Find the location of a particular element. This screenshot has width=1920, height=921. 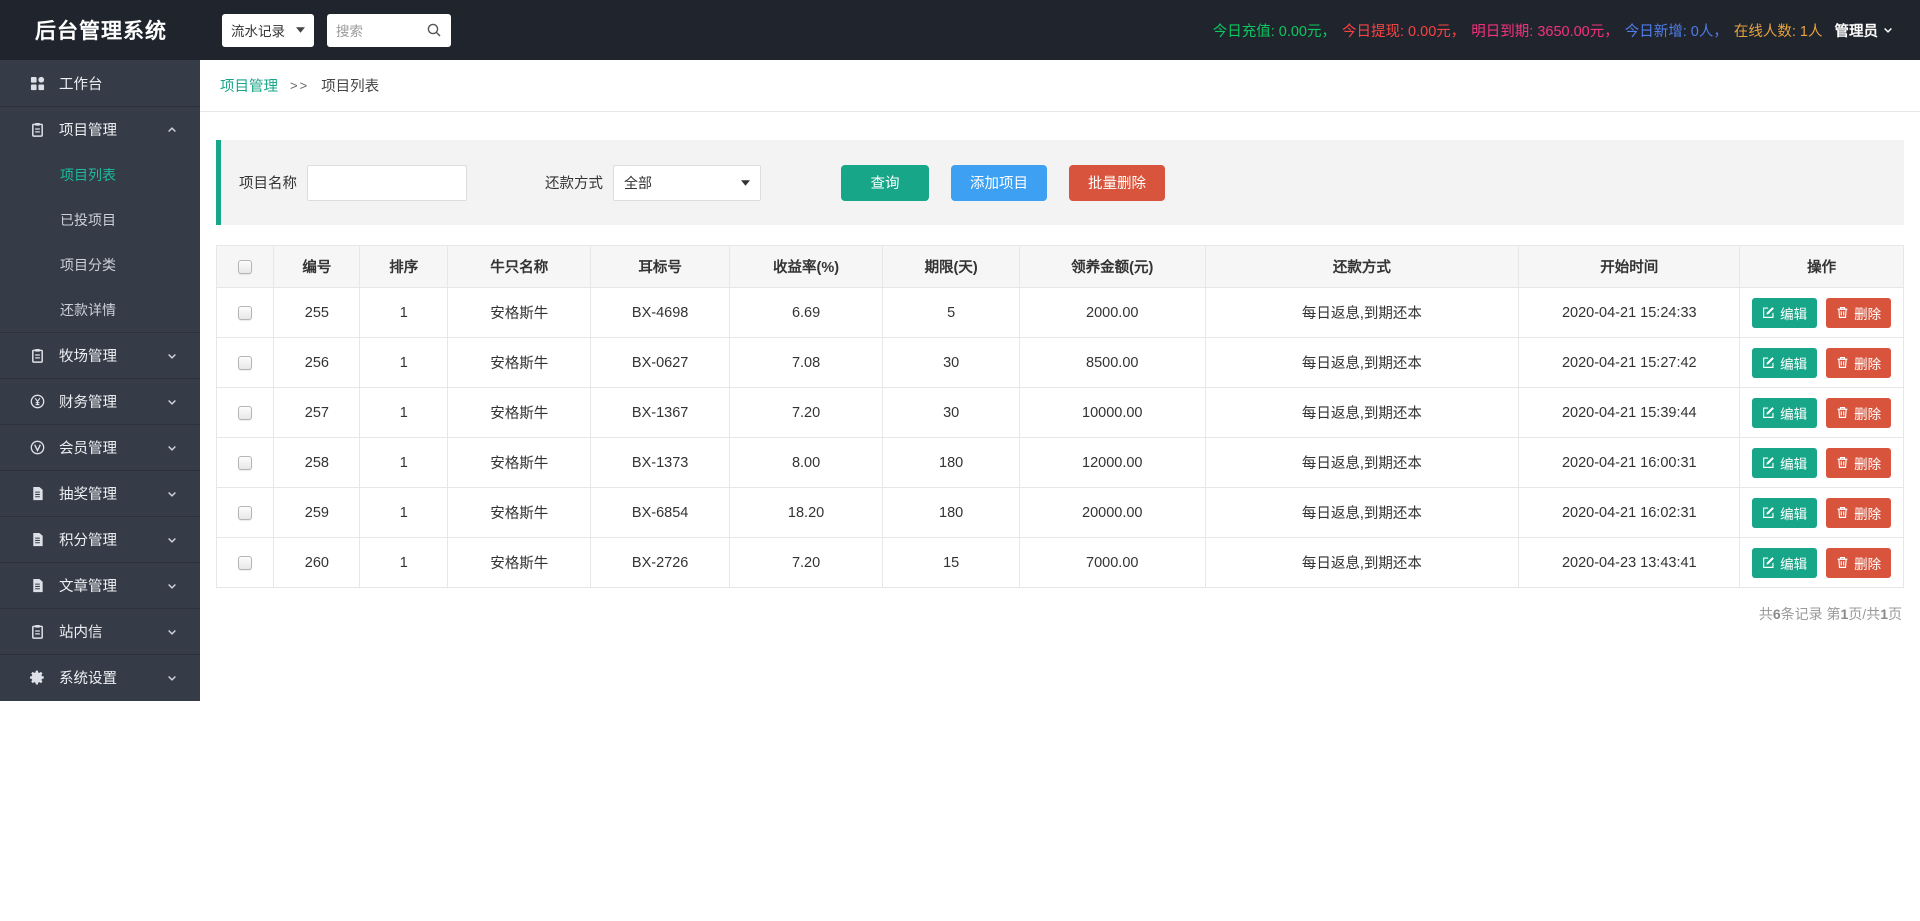

cell-tag: BX-1367 is located at coordinates (660, 412).